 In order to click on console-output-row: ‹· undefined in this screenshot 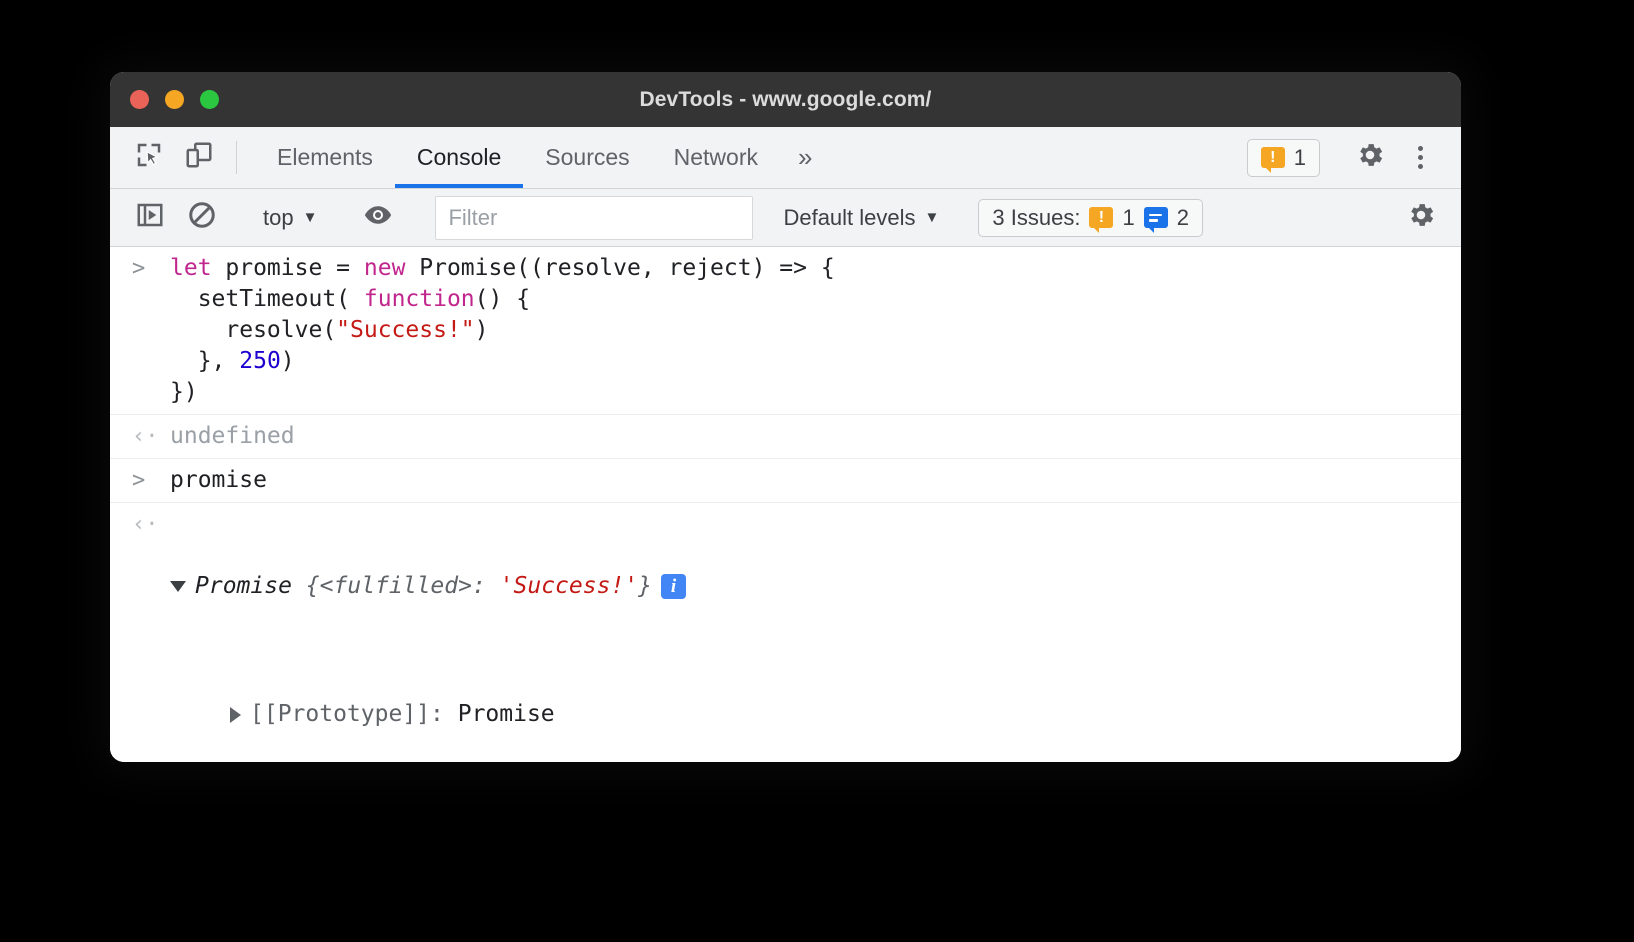, I will do `click(785, 437)`.